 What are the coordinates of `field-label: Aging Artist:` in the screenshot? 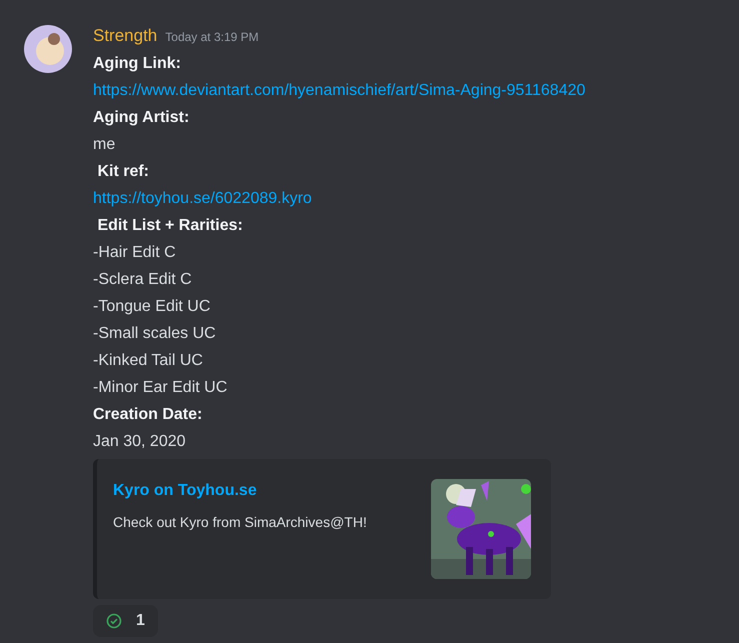 It's located at (141, 118).